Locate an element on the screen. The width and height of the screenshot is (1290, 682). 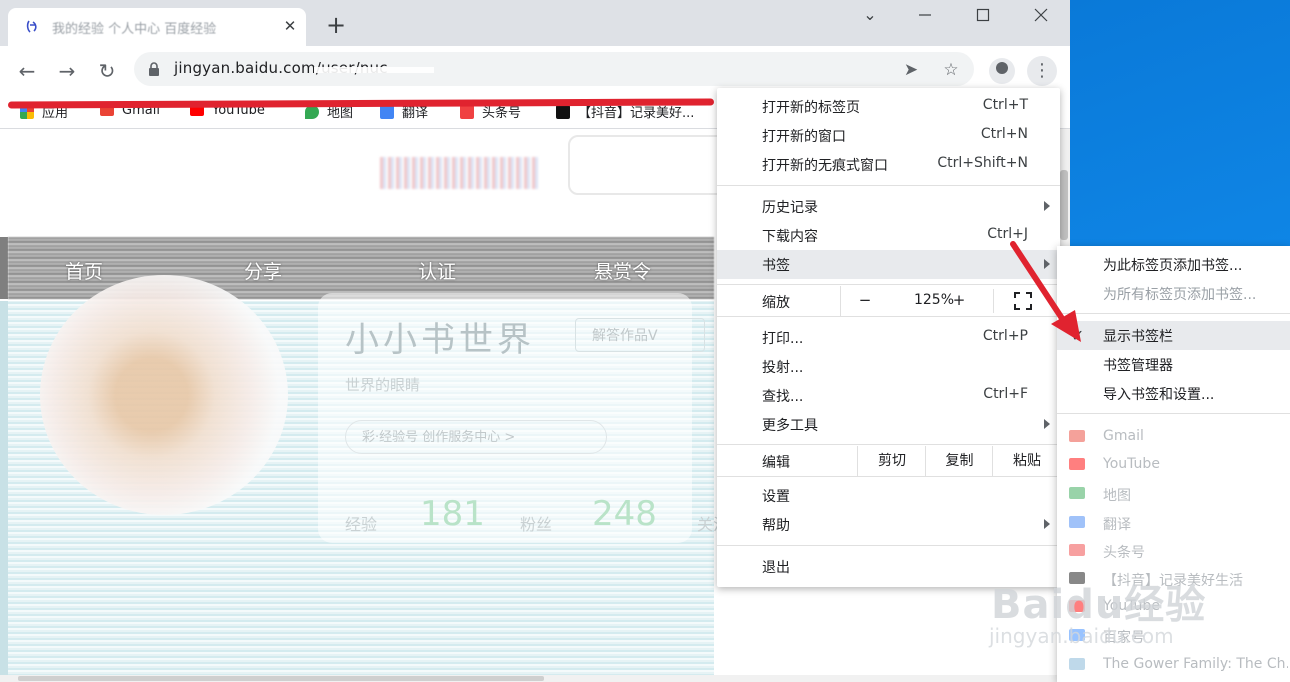
submenu-separator is located at coordinates (1173, 413).